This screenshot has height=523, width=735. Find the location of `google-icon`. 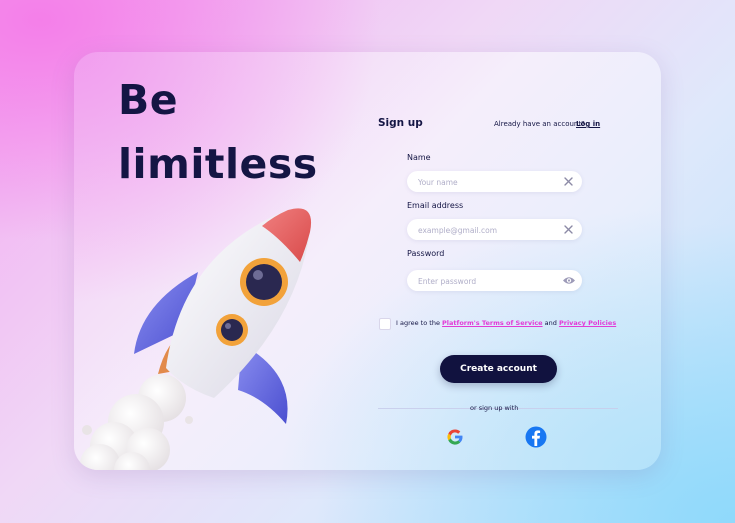

google-icon is located at coordinates (455, 437).